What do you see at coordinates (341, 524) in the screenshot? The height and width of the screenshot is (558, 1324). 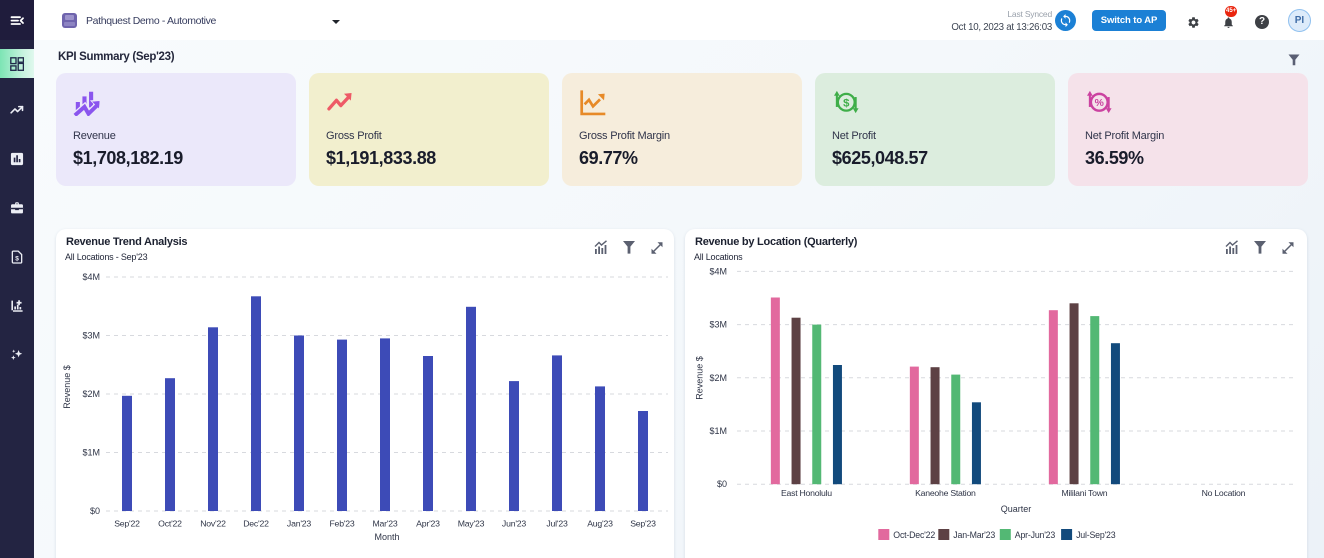 I see `svg-text: Feb'23` at bounding box center [341, 524].